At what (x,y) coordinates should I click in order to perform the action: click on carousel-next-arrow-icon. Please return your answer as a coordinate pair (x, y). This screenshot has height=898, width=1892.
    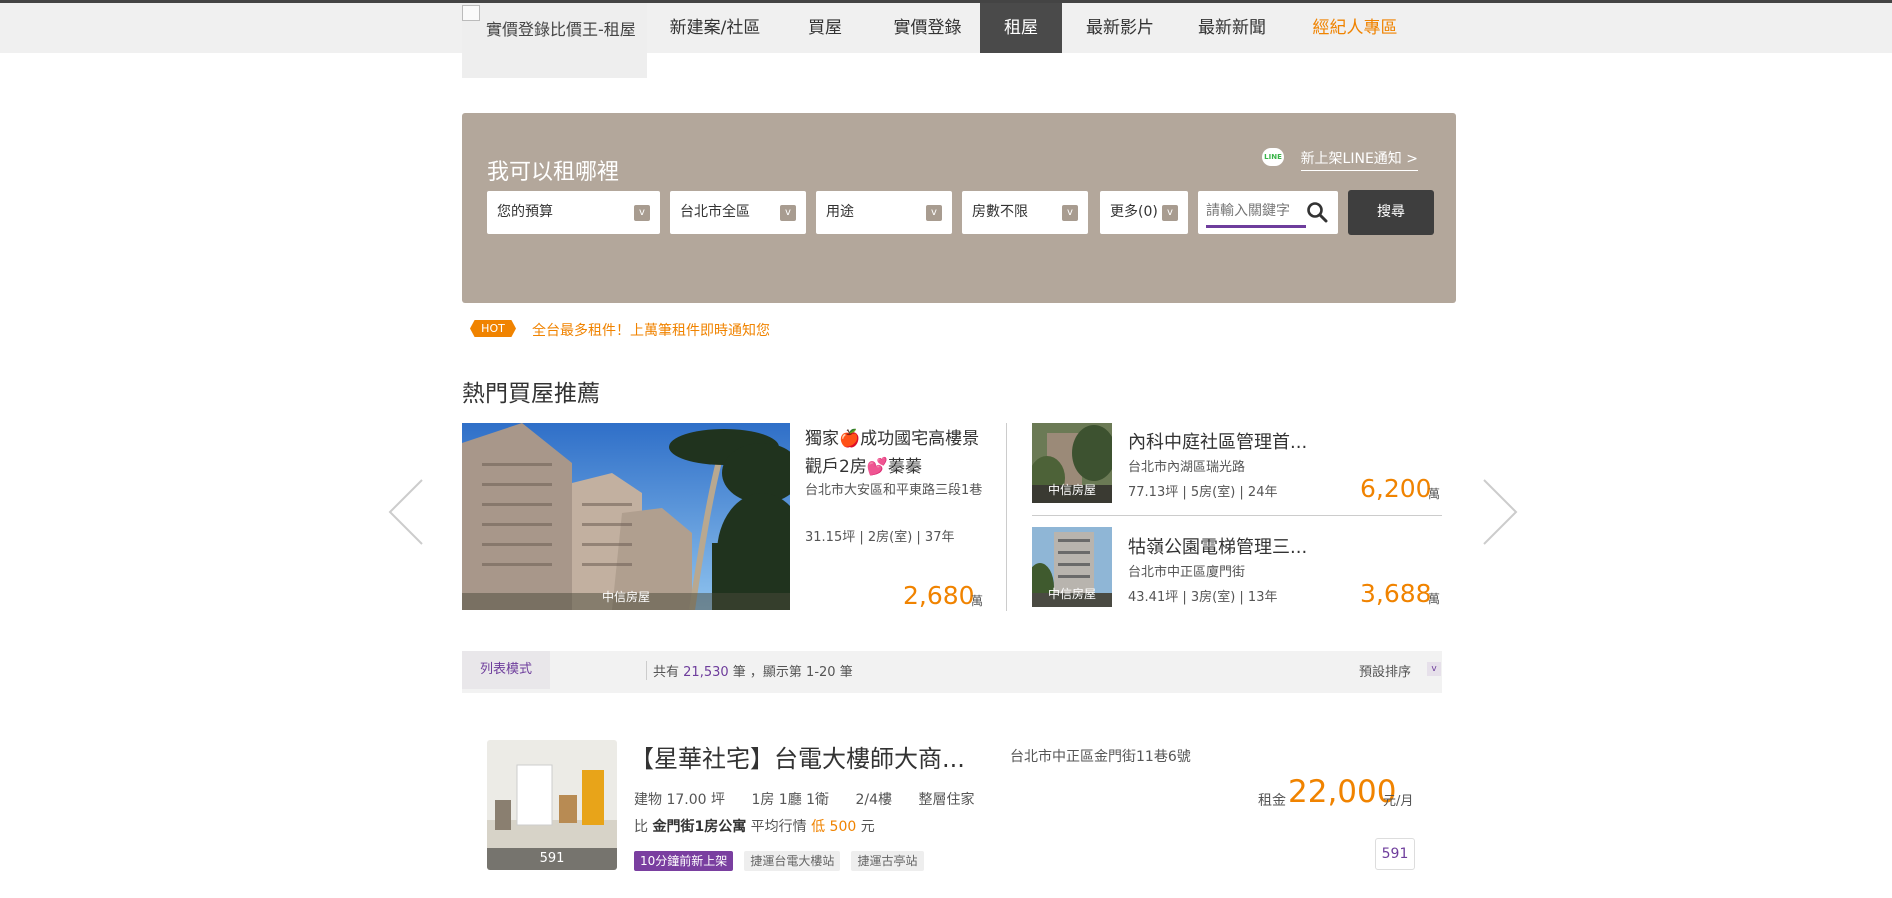
    Looking at the image, I should click on (1500, 512).